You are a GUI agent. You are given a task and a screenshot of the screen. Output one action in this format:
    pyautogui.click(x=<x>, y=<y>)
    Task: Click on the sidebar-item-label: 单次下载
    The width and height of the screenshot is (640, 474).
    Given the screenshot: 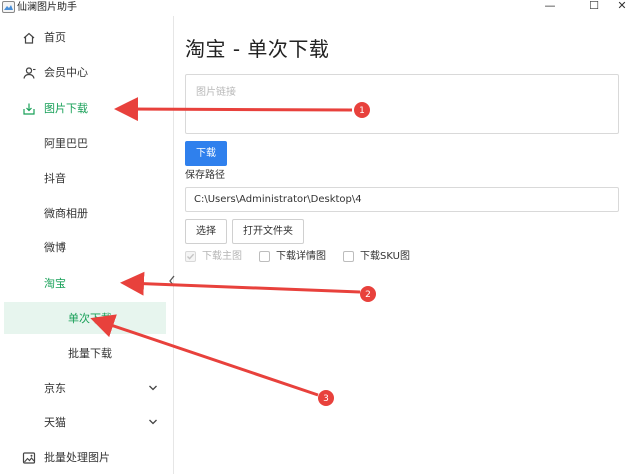 What is the action you would take?
    pyautogui.click(x=90, y=318)
    